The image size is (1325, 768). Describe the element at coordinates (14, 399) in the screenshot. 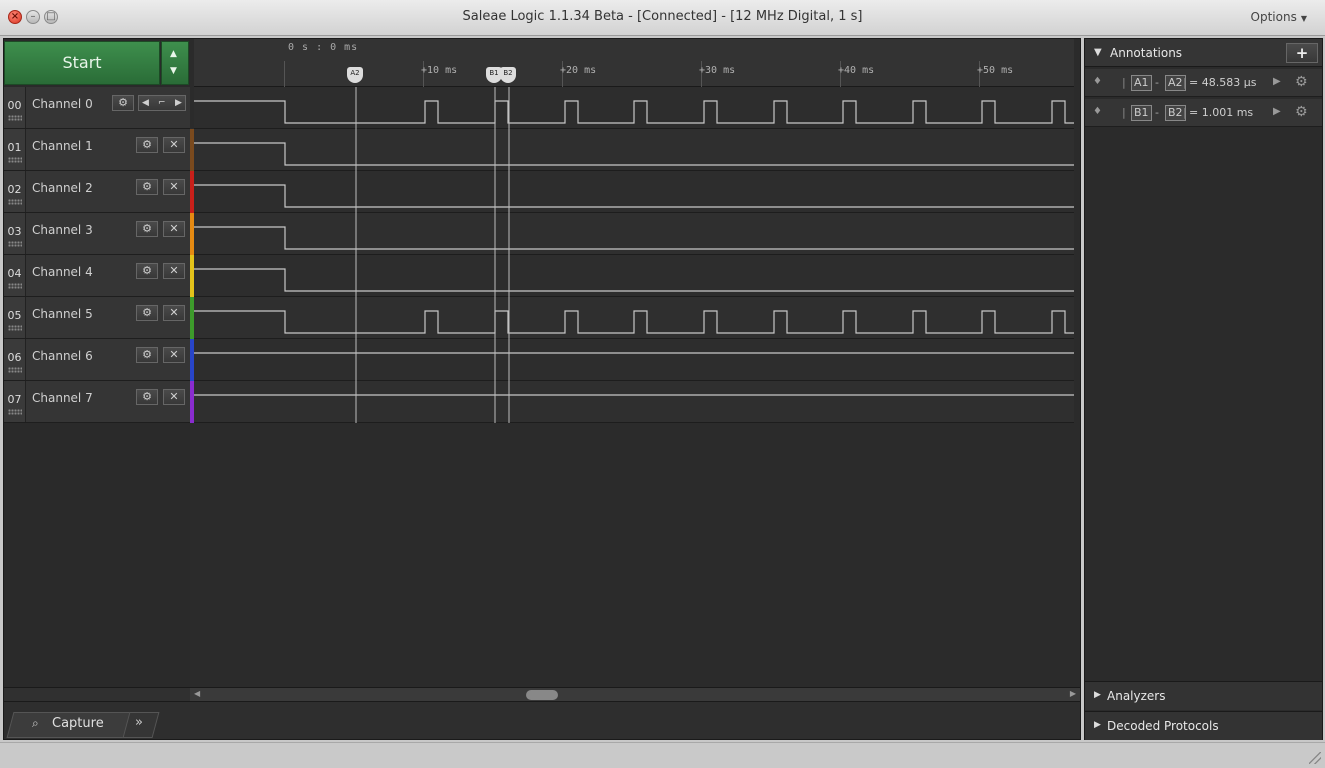

I see `channel-number-label: 07` at that location.